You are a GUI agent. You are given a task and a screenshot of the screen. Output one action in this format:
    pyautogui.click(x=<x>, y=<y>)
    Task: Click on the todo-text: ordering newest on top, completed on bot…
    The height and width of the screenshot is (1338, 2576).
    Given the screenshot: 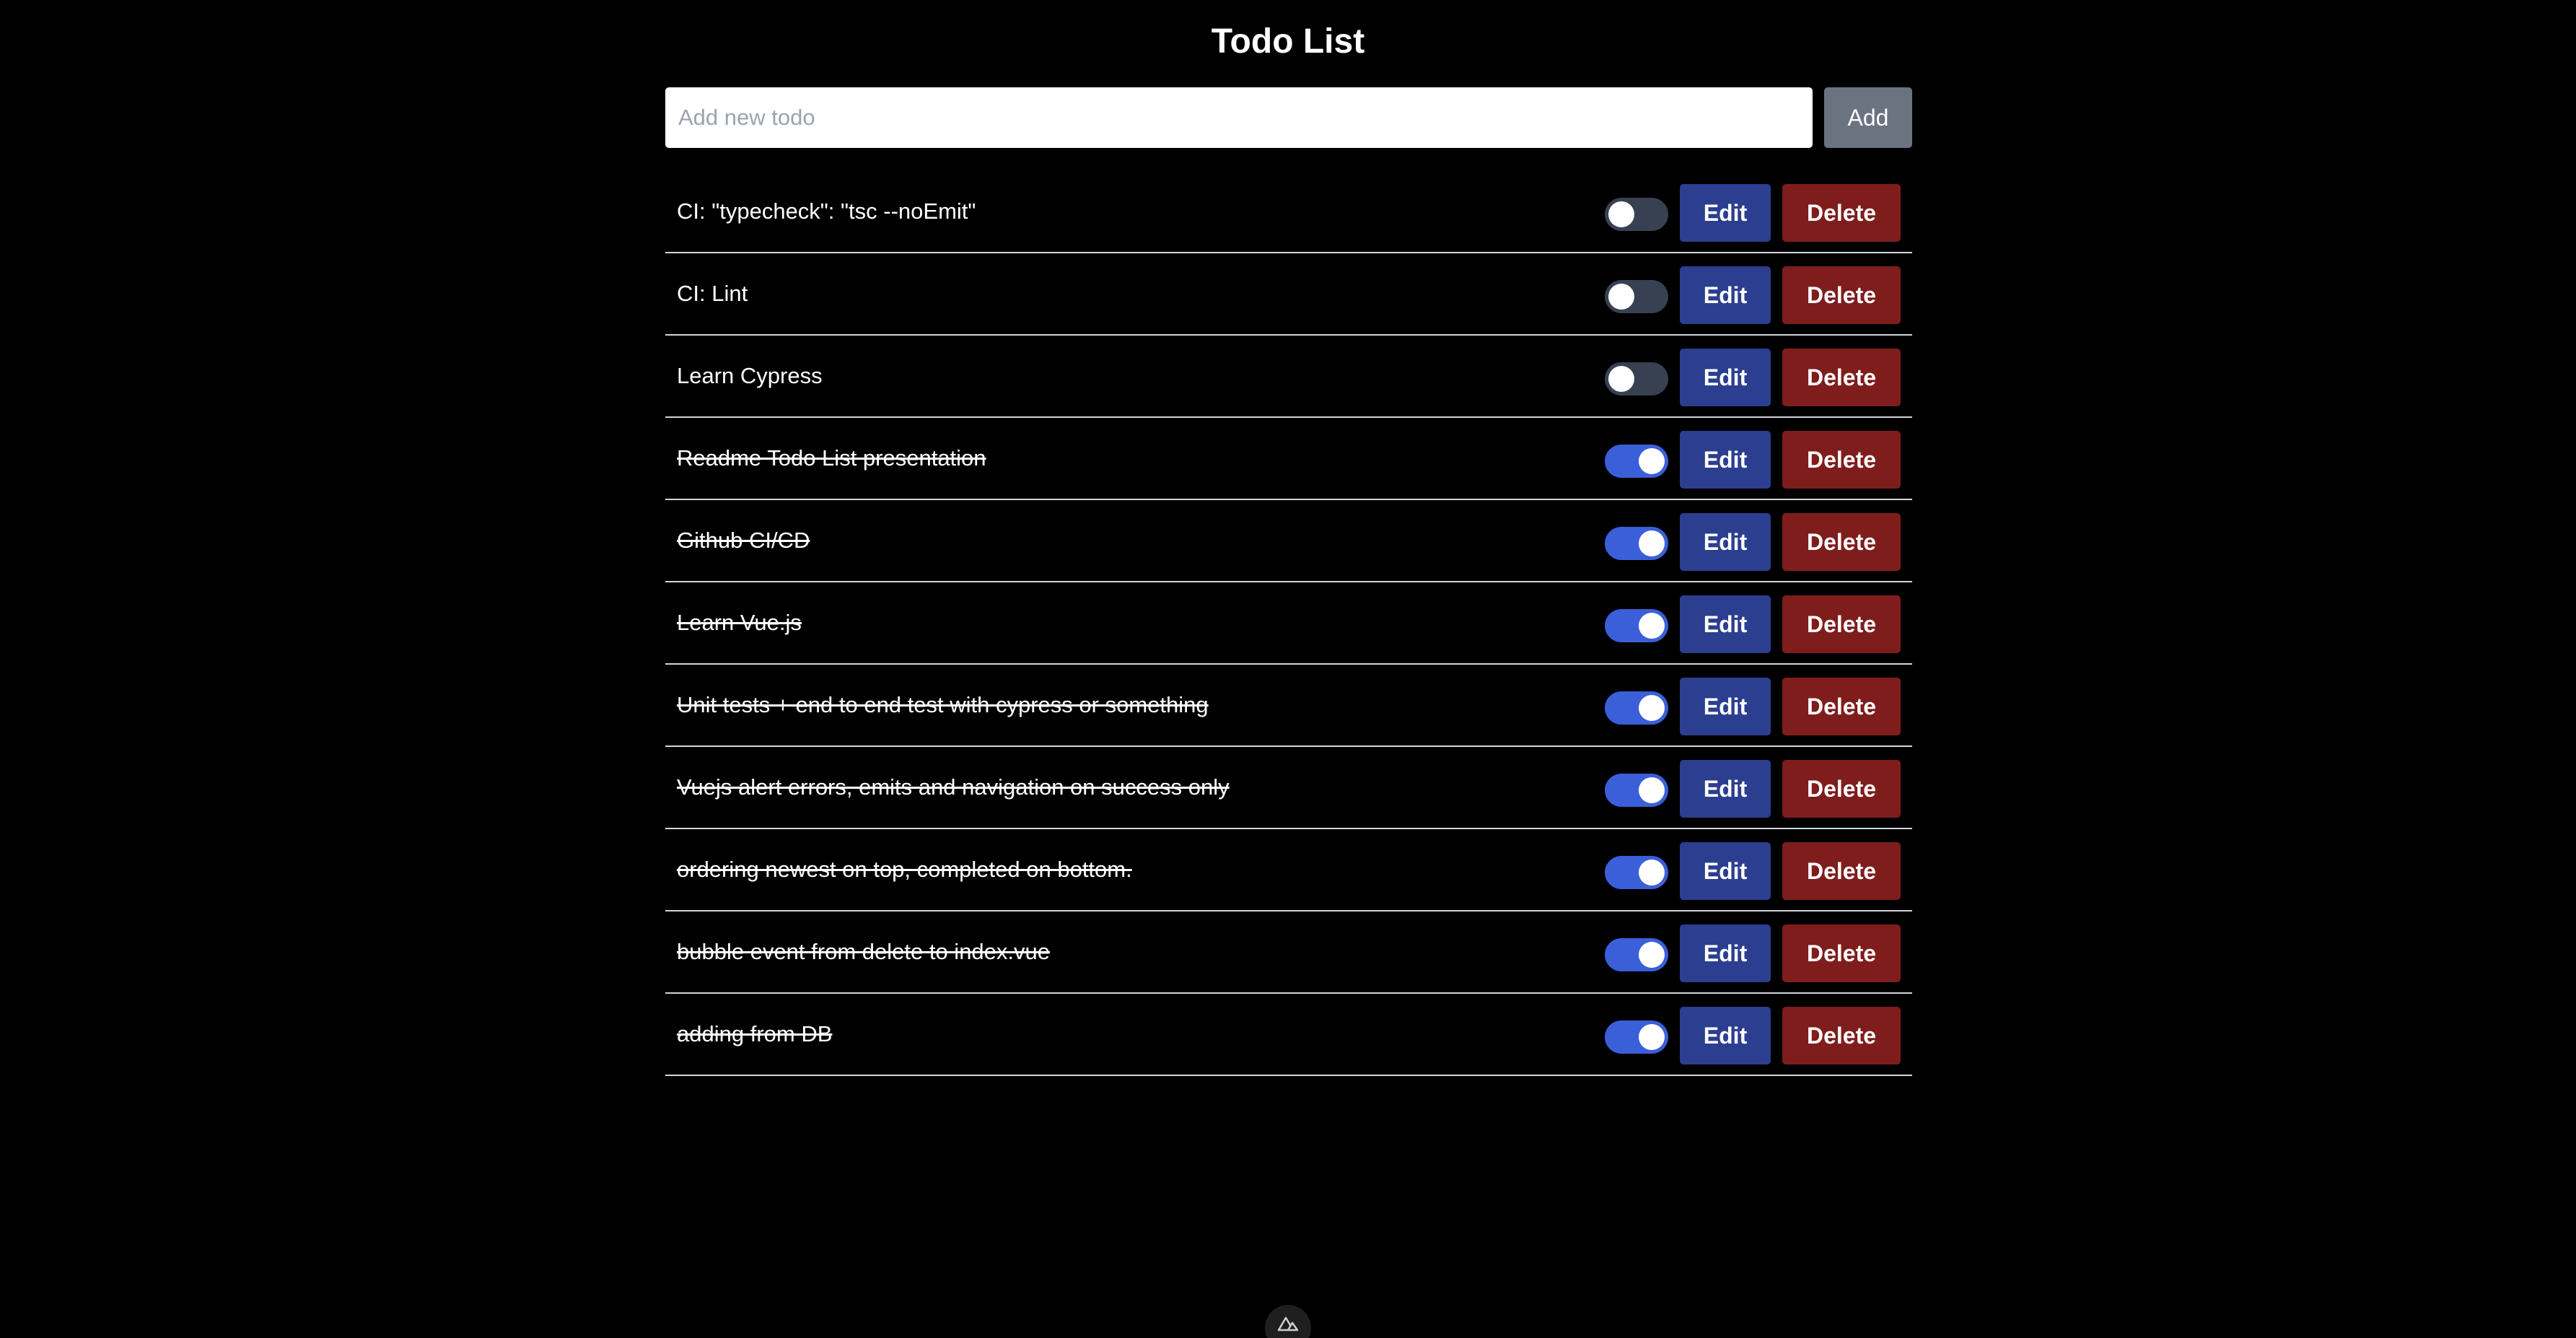 What is the action you would take?
    pyautogui.click(x=904, y=869)
    